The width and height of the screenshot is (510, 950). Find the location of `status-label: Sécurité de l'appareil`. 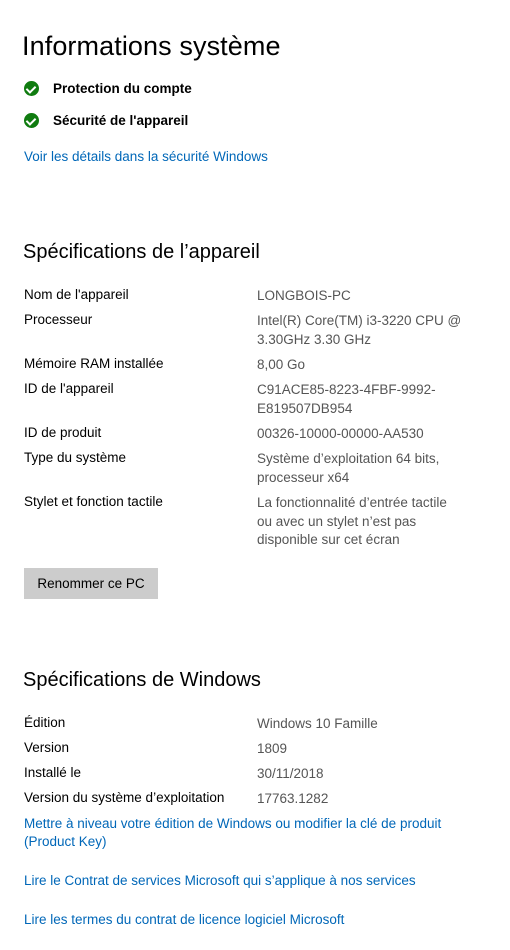

status-label: Sécurité de l'appareil is located at coordinates (121, 120).